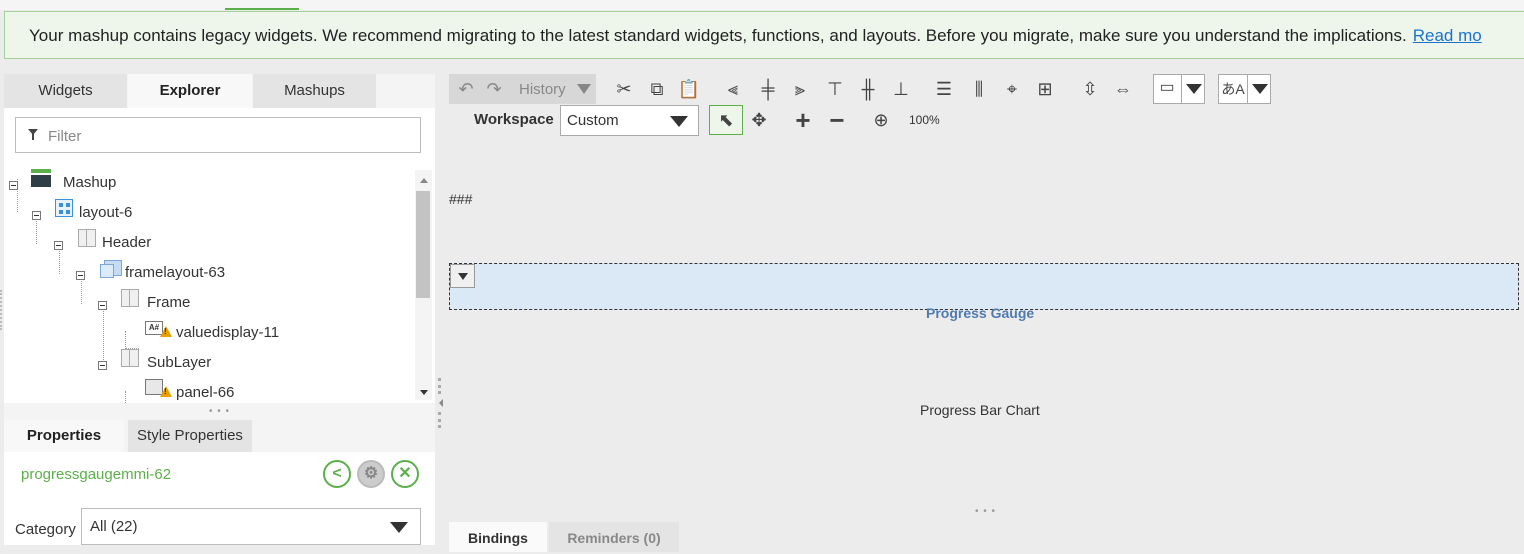  Describe the element at coordinates (219, 411) in the screenshot. I see `panel-resize-handle: • • •` at that location.